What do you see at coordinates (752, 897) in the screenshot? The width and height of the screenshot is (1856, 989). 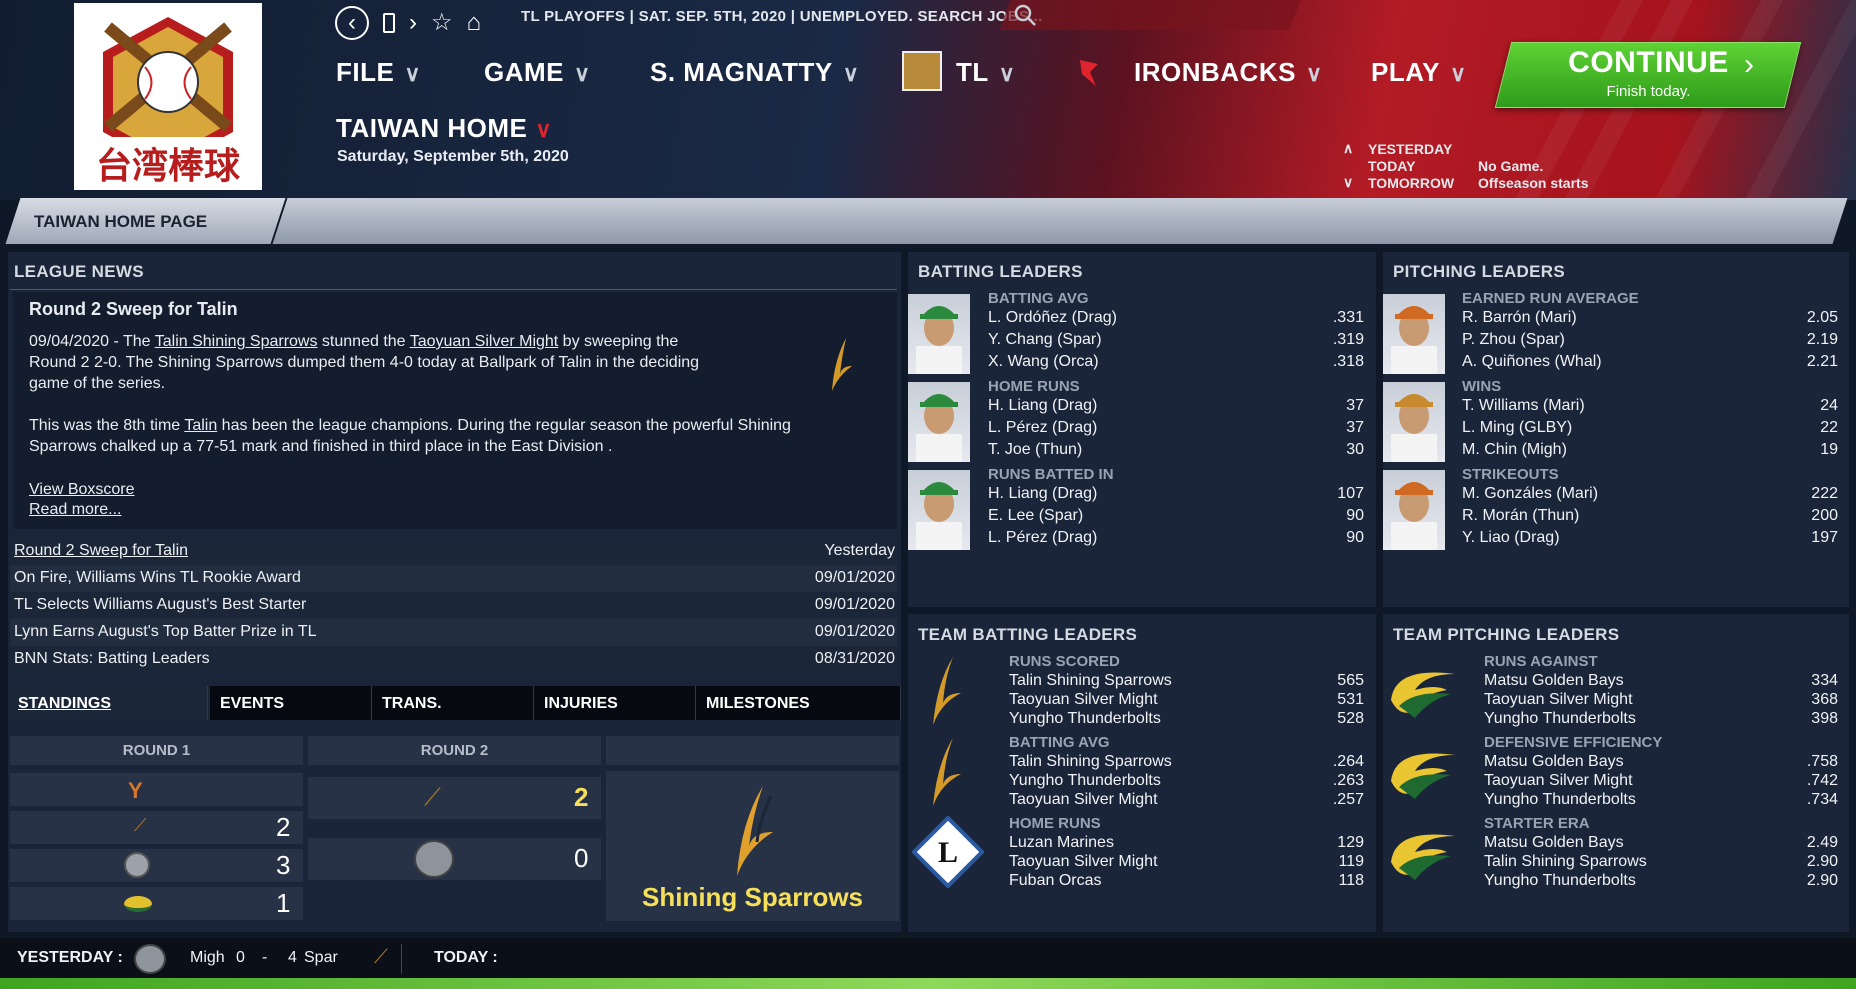 I see `champion-name: Shining Sparrows` at bounding box center [752, 897].